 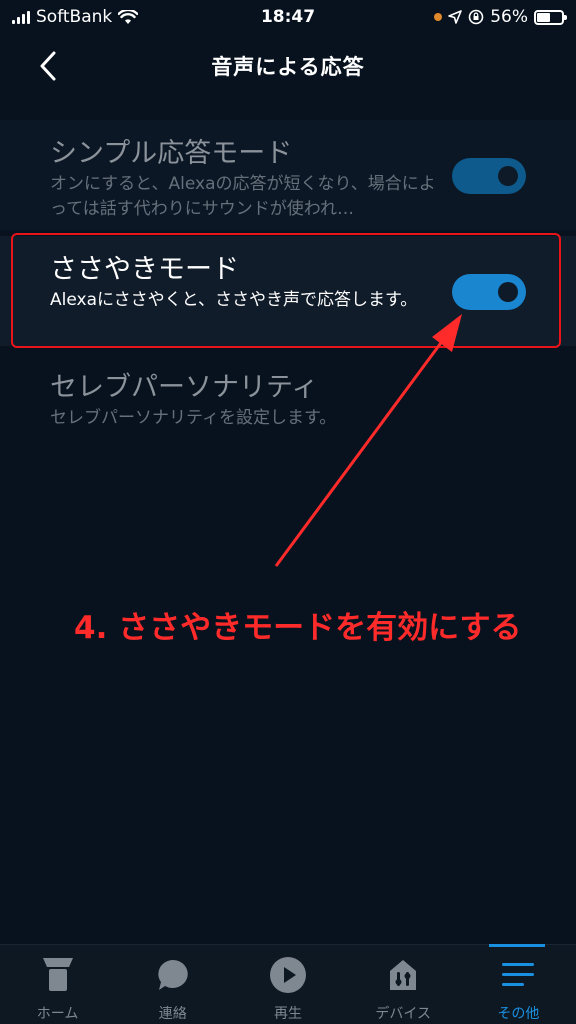 I want to click on nav-label: 連絡, so click(x=172, y=1014).